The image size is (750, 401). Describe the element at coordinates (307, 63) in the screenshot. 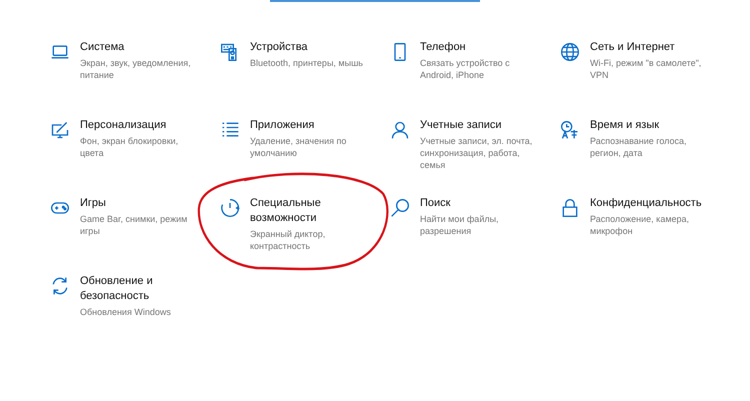

I see `category-description: Bluetooth, принтеры, мышь` at that location.